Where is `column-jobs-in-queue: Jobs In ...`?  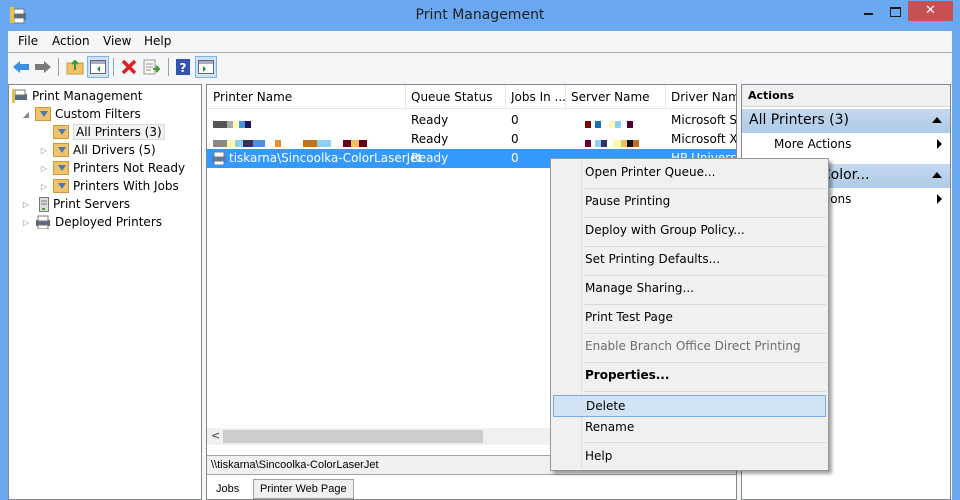
column-jobs-in-queue: Jobs In ... is located at coordinates (538, 97).